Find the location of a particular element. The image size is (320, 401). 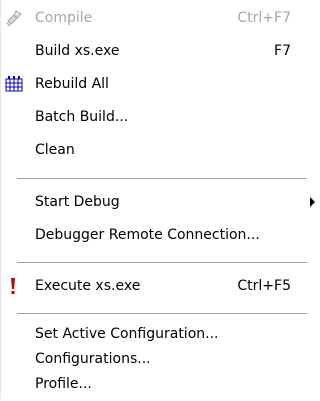

menu-item-build: Build xs.exe F7 is located at coordinates (159, 51).